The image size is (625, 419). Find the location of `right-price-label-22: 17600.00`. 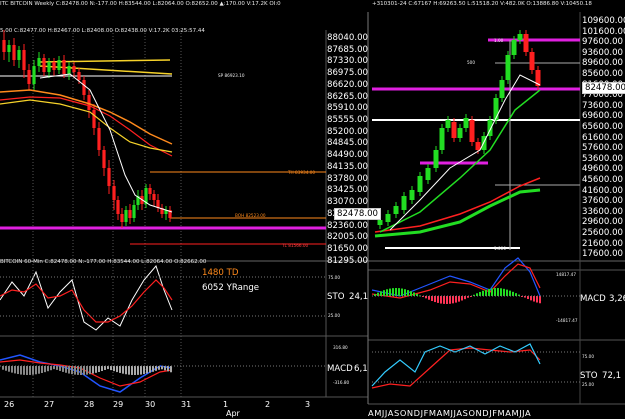

right-price-label-22: 17600.00 is located at coordinates (603, 254).